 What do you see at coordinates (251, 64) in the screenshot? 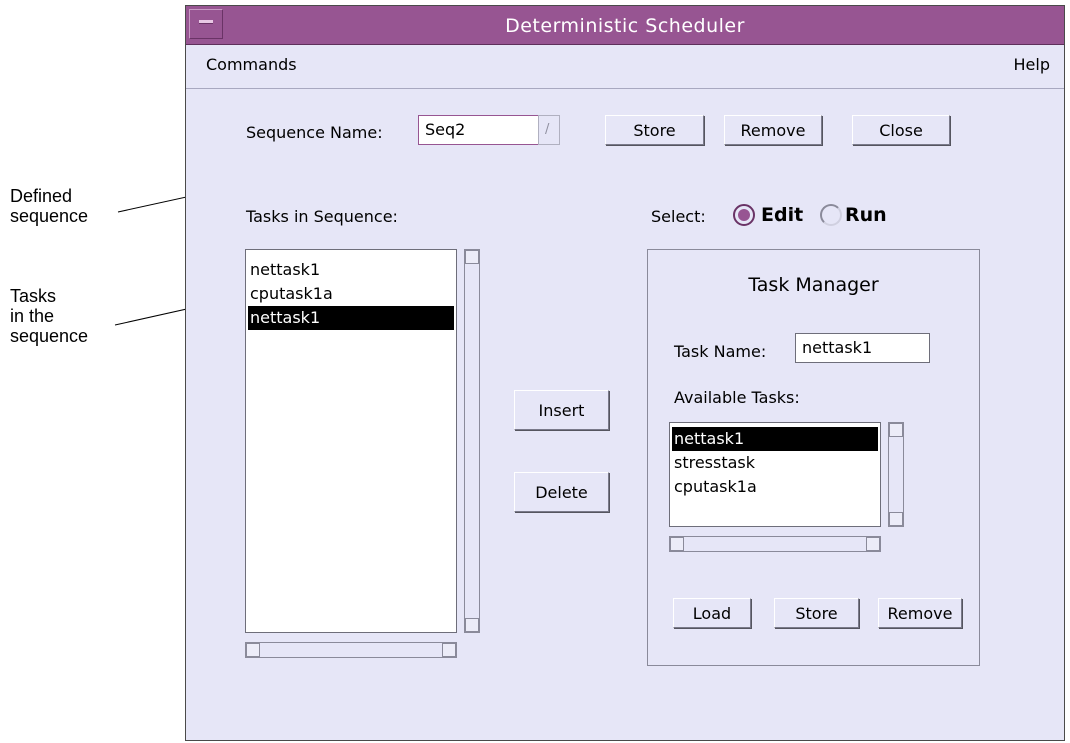
I see `menu-commands: Commands` at bounding box center [251, 64].